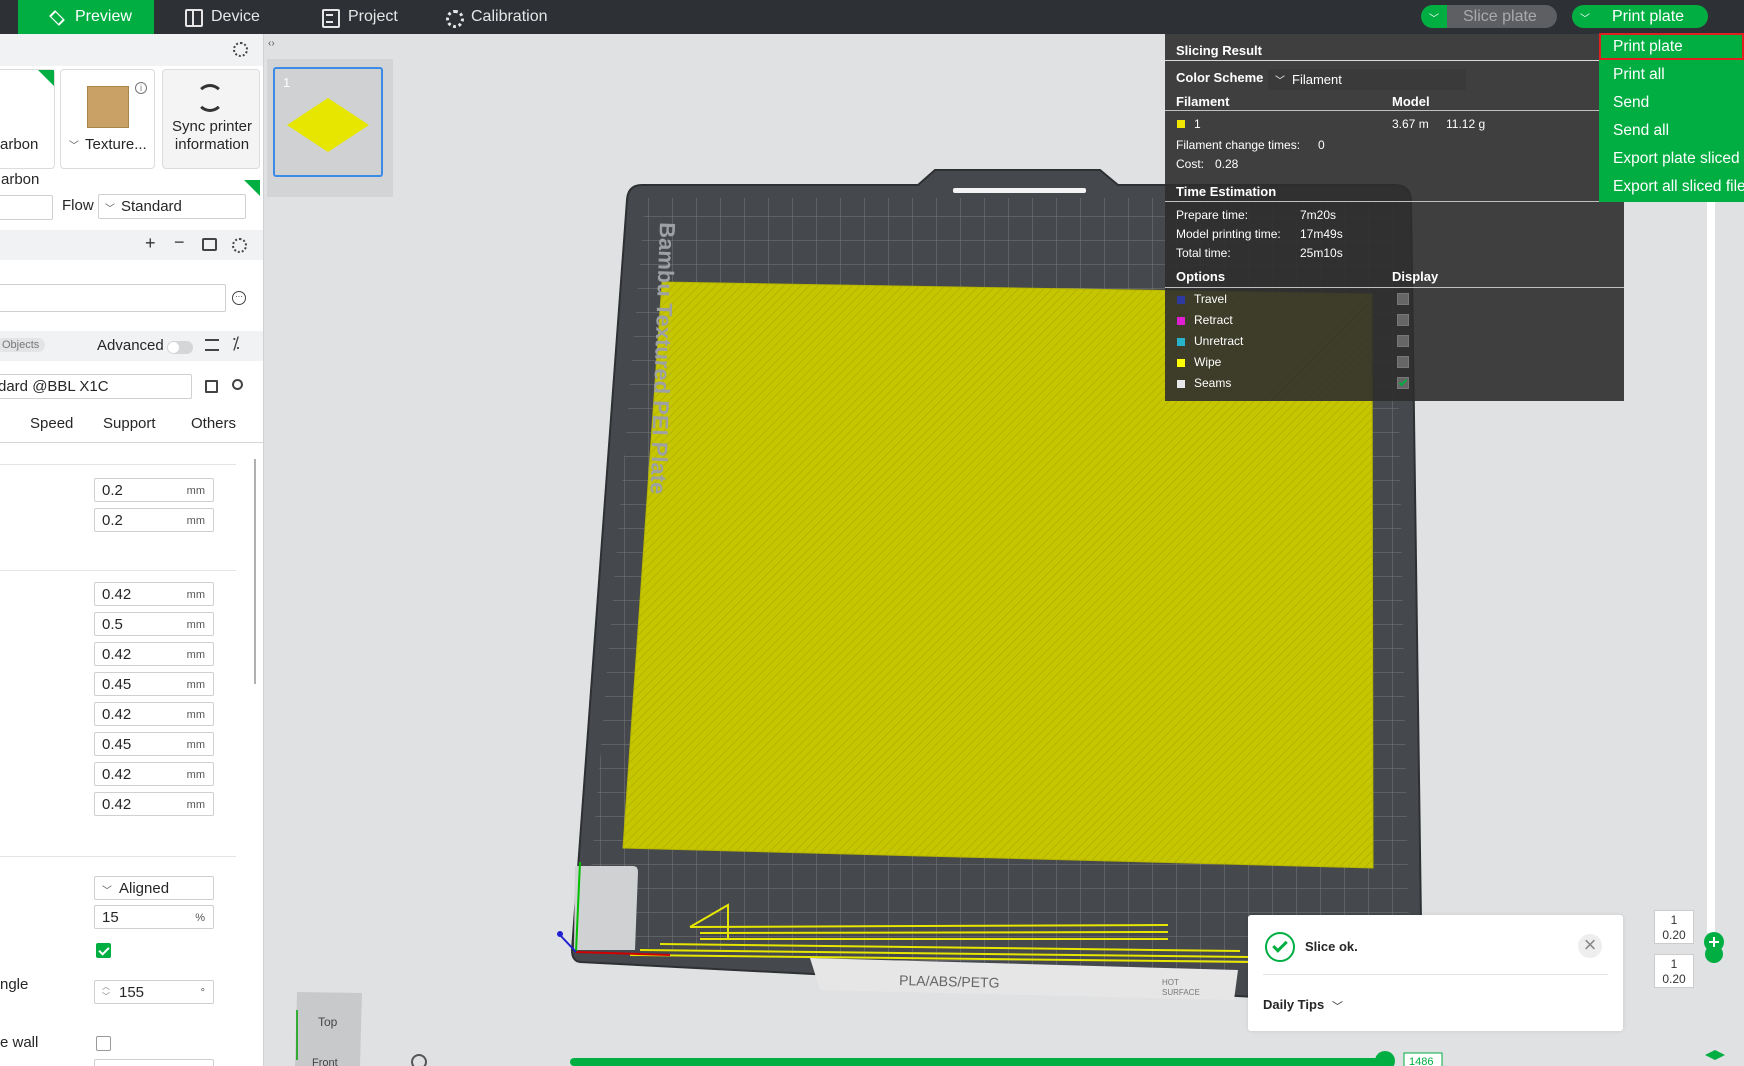  I want to click on unretract-swatch, so click(1181, 342).